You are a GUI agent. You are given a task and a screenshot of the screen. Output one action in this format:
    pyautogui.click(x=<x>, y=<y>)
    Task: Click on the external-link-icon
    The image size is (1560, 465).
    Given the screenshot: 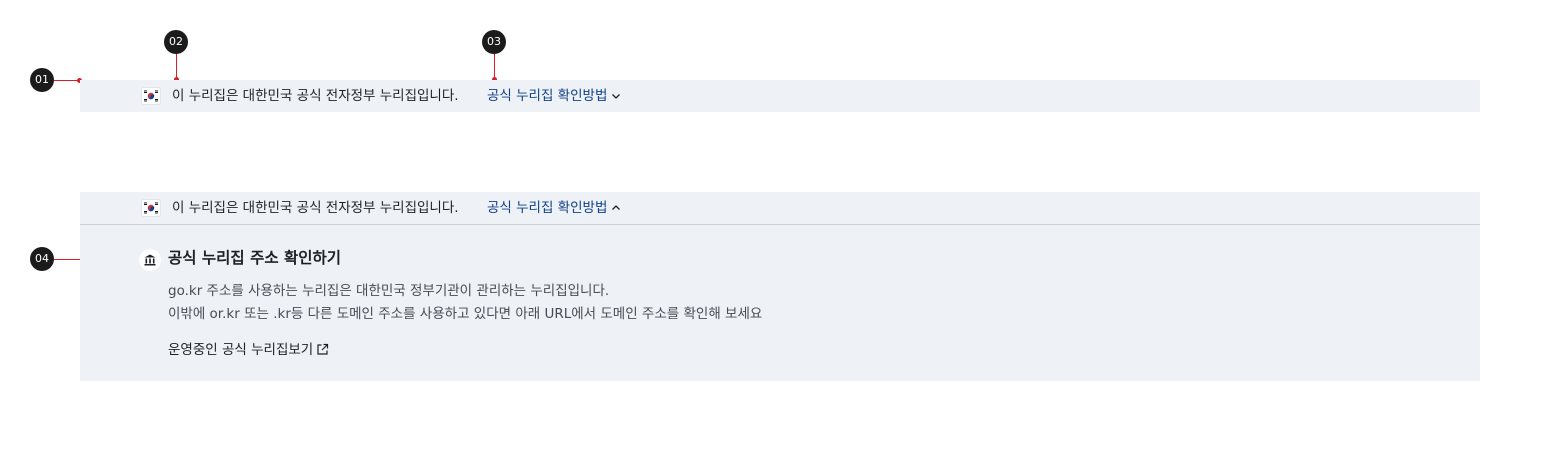 What is the action you would take?
    pyautogui.click(x=323, y=349)
    